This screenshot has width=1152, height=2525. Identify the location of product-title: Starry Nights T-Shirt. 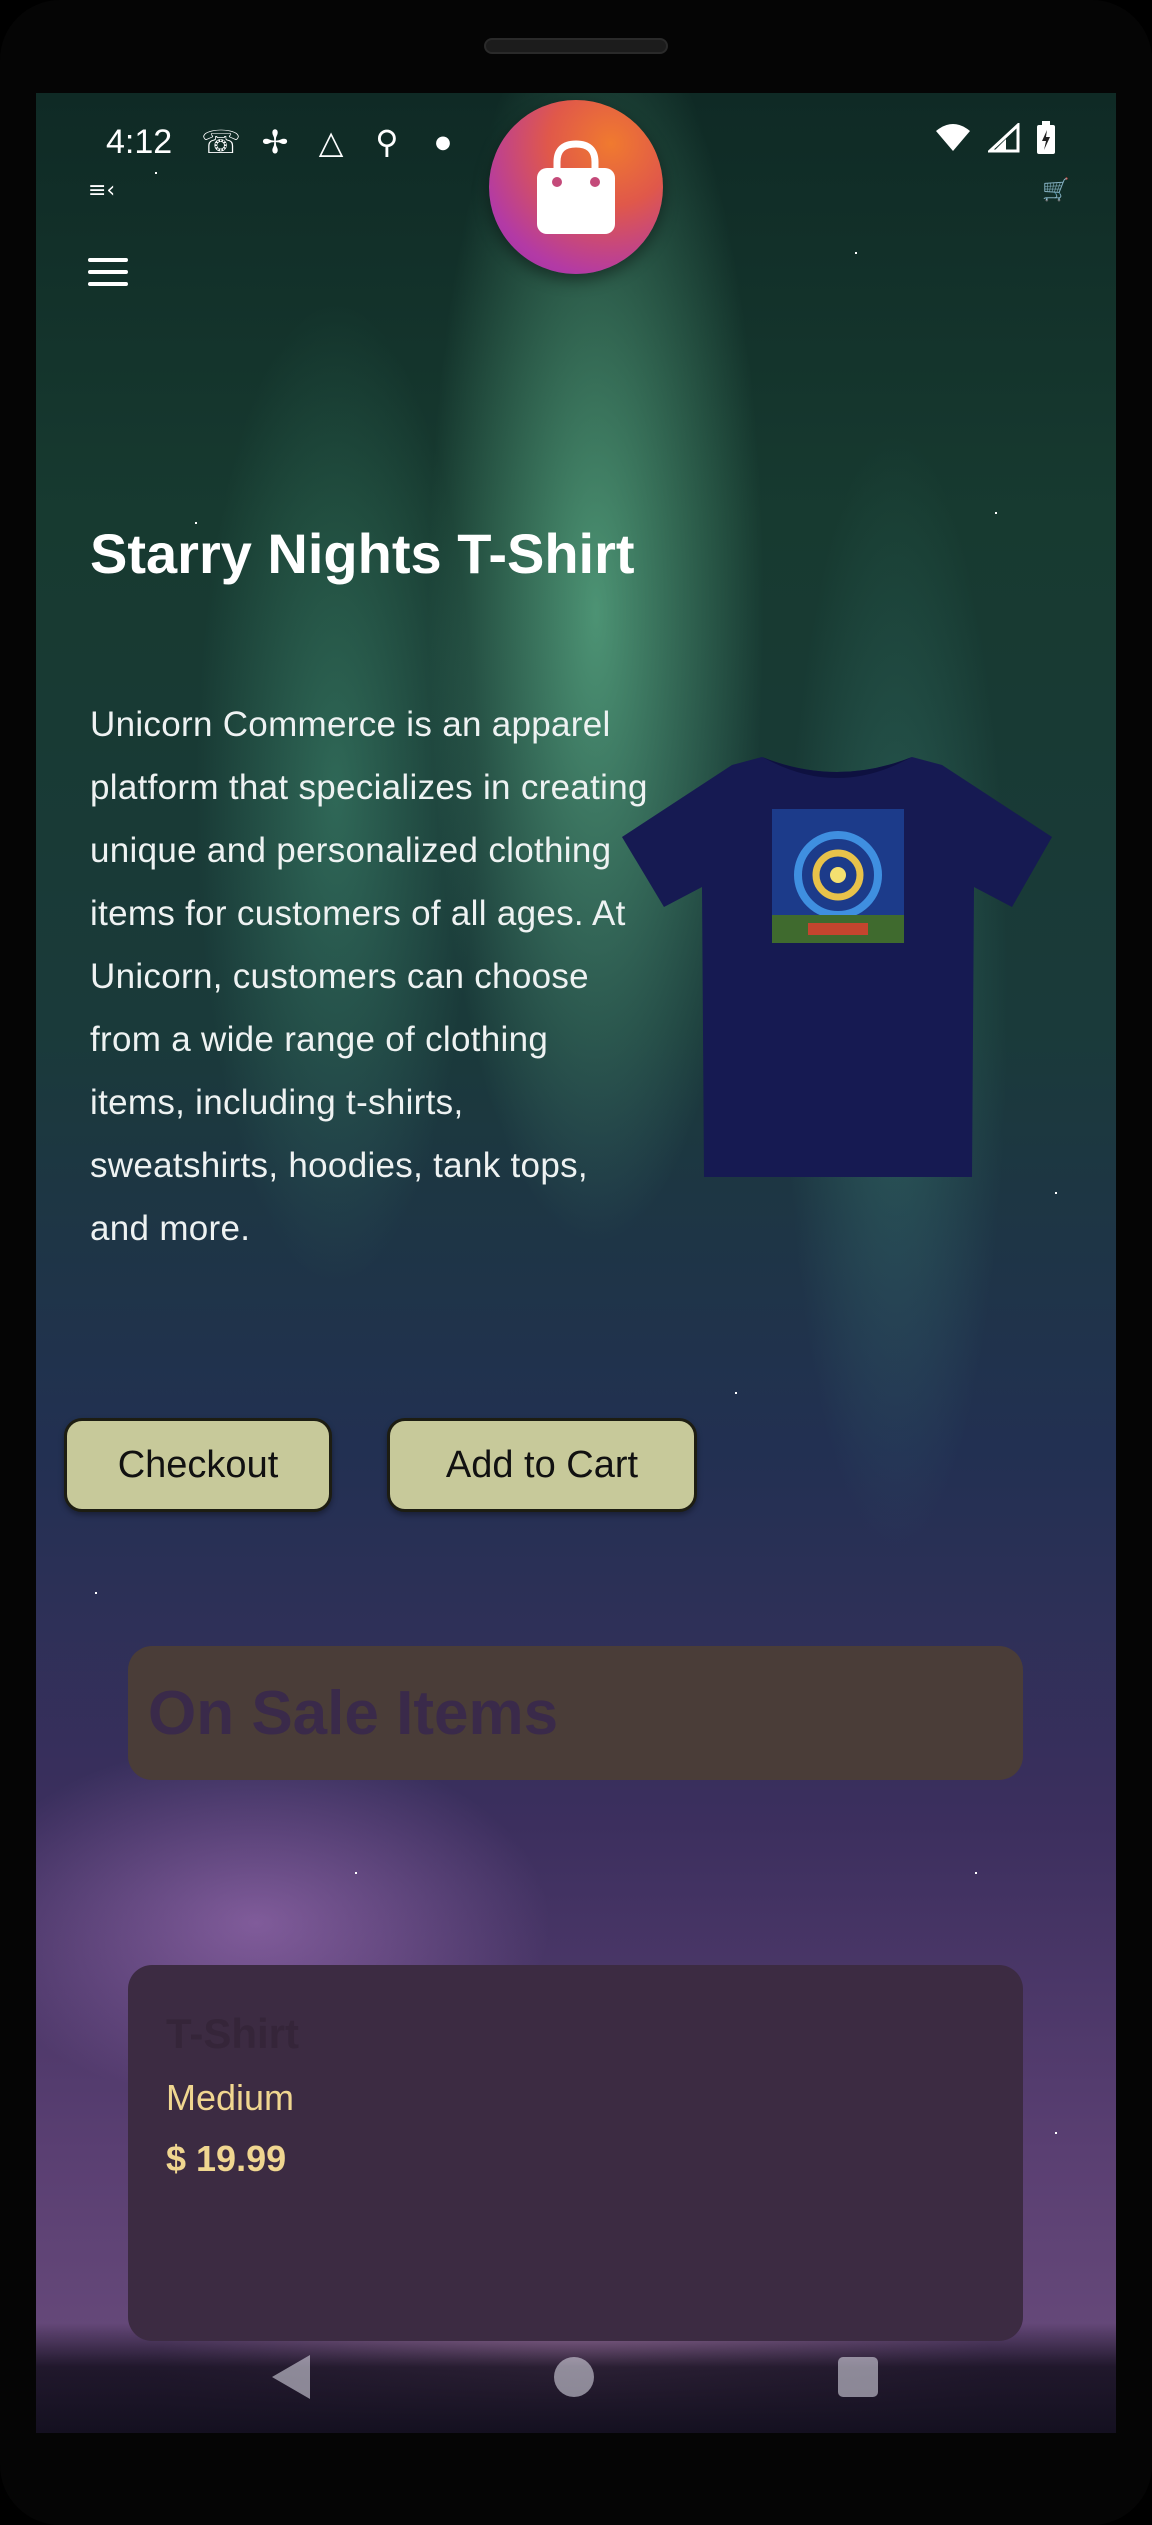
(362, 553).